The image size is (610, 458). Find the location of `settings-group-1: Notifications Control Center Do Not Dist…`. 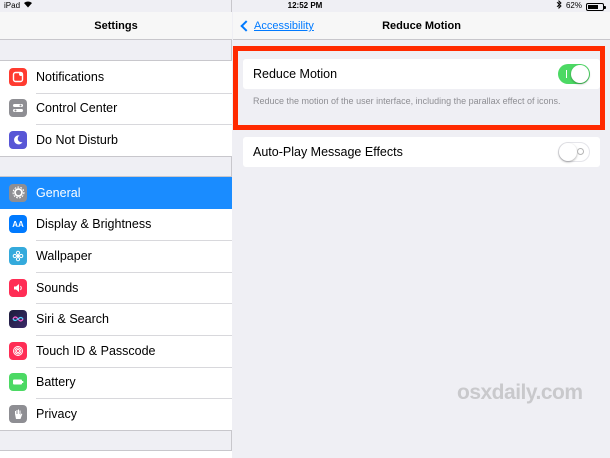

settings-group-1: Notifications Control Center Do Not Dist… is located at coordinates (116, 108).